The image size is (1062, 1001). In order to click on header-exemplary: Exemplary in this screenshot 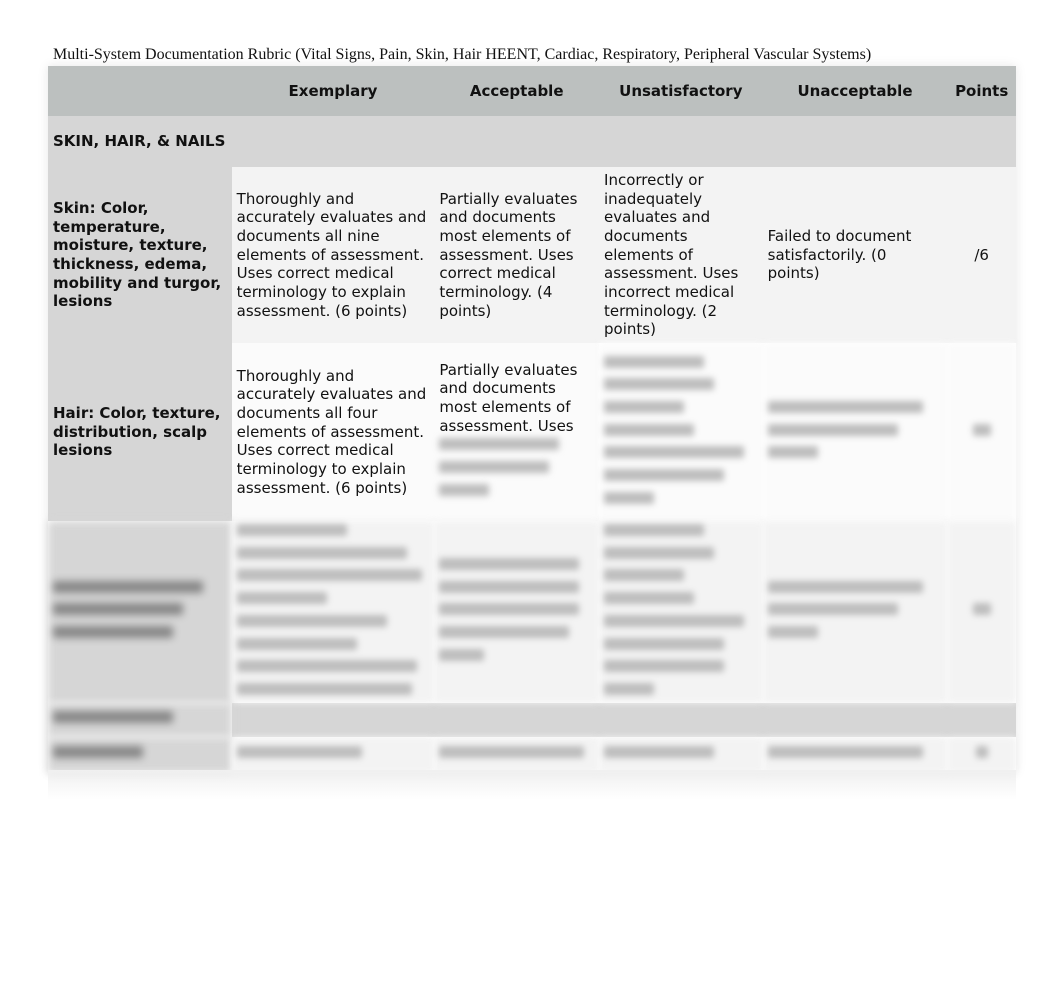, I will do `click(333, 91)`.